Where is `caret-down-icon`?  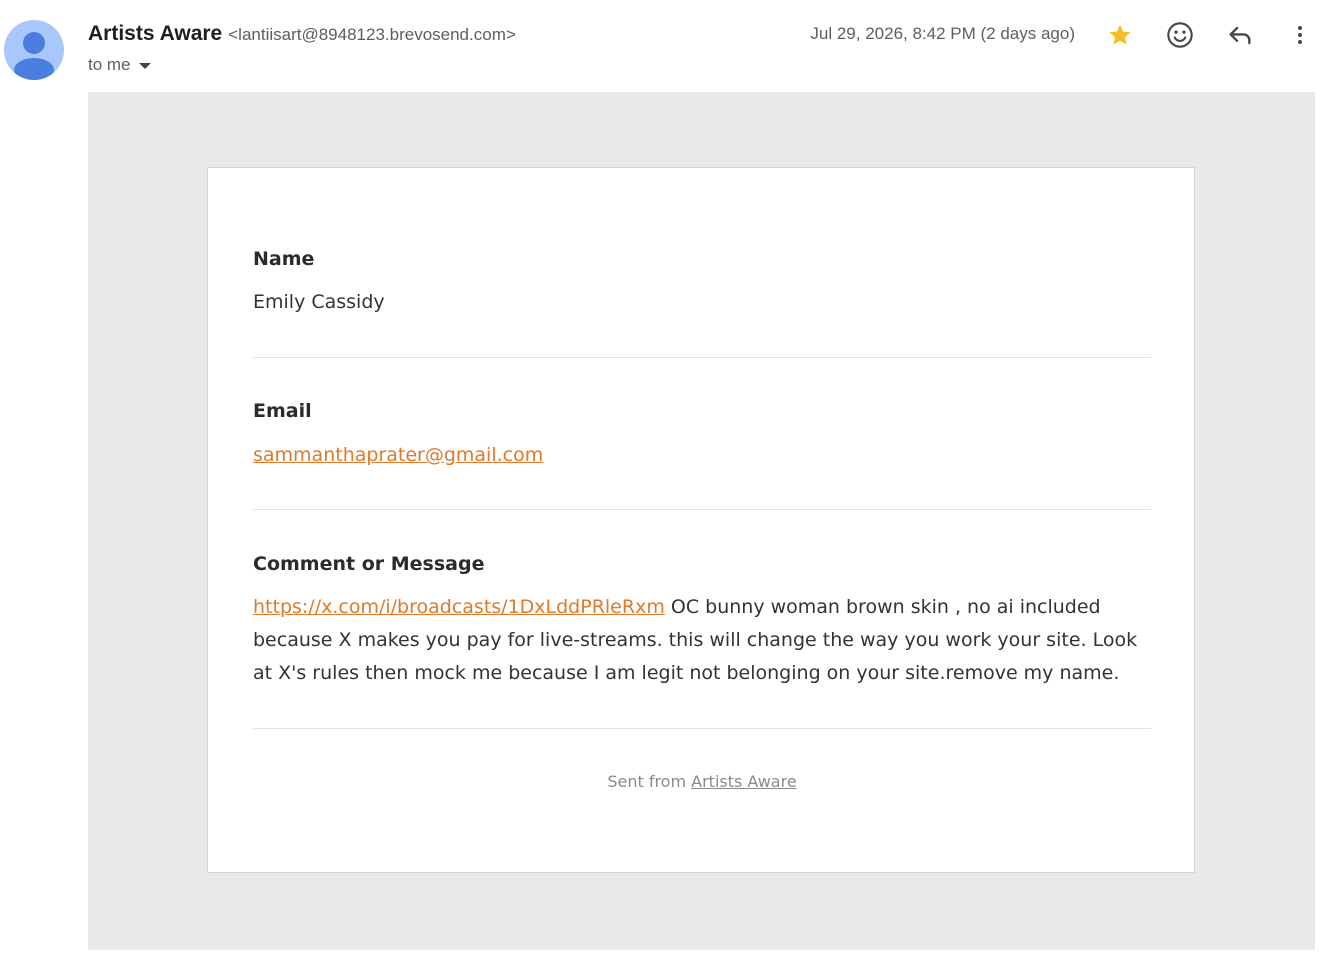 caret-down-icon is located at coordinates (144, 65).